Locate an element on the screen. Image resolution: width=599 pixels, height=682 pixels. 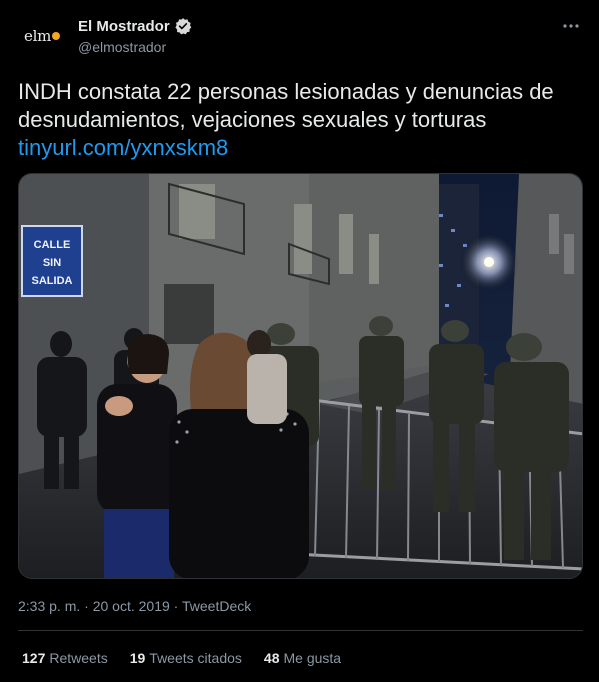
tweet-time: 2:33 p. m. is located at coordinates (49, 606).